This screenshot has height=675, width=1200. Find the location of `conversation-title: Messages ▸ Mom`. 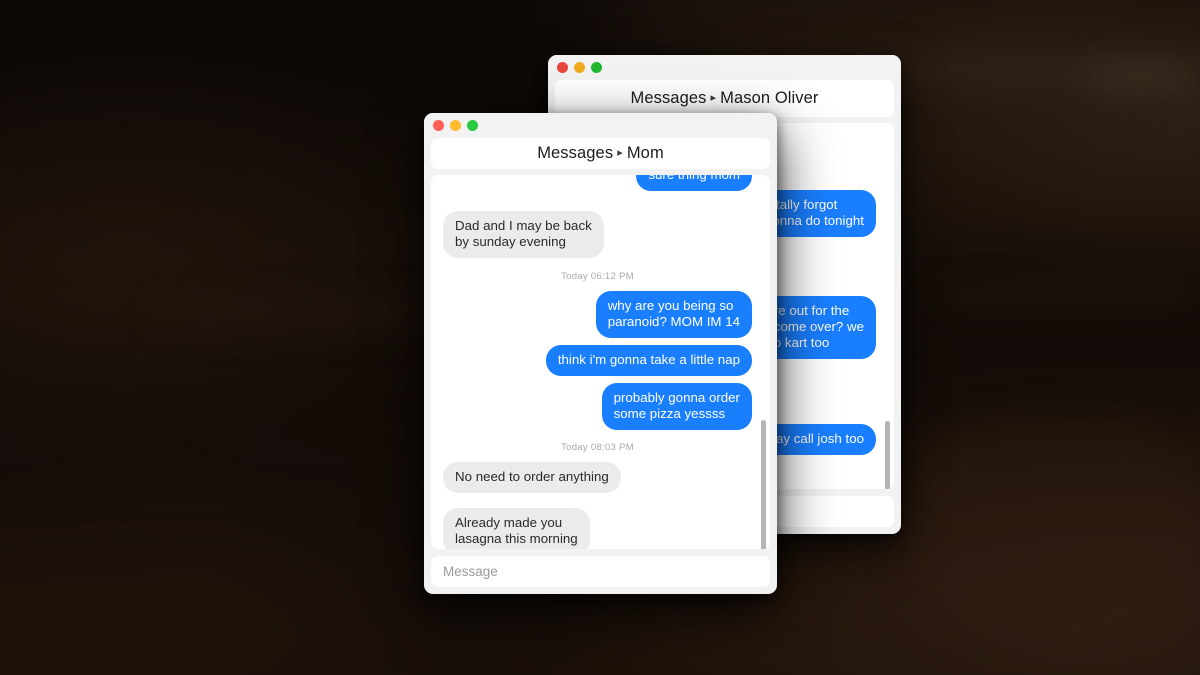

conversation-title: Messages ▸ Mom is located at coordinates (600, 153).